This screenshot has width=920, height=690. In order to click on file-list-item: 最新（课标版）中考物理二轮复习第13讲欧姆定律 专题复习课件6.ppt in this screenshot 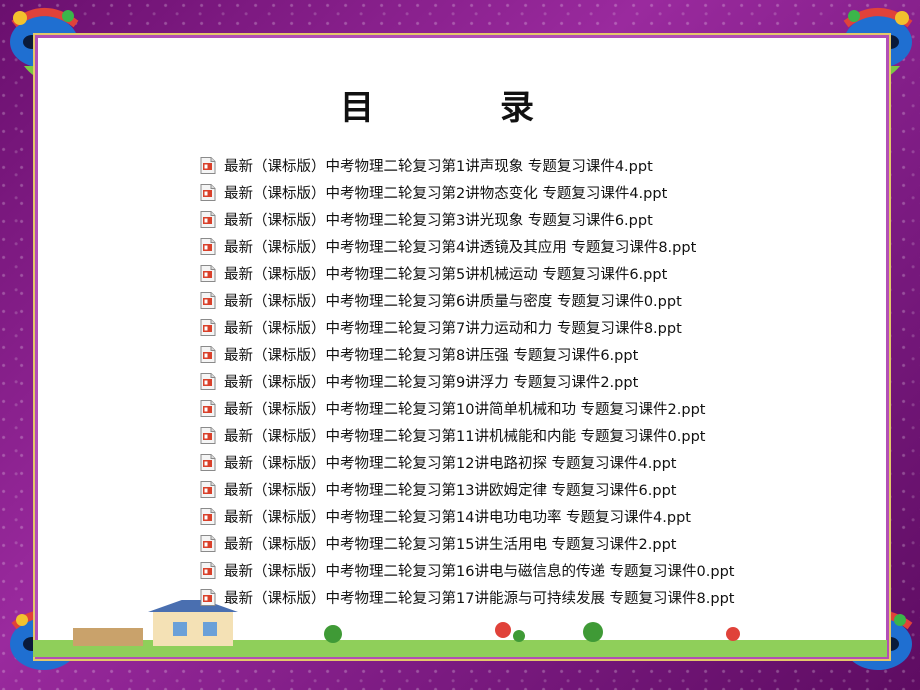, I will do `click(530, 489)`.